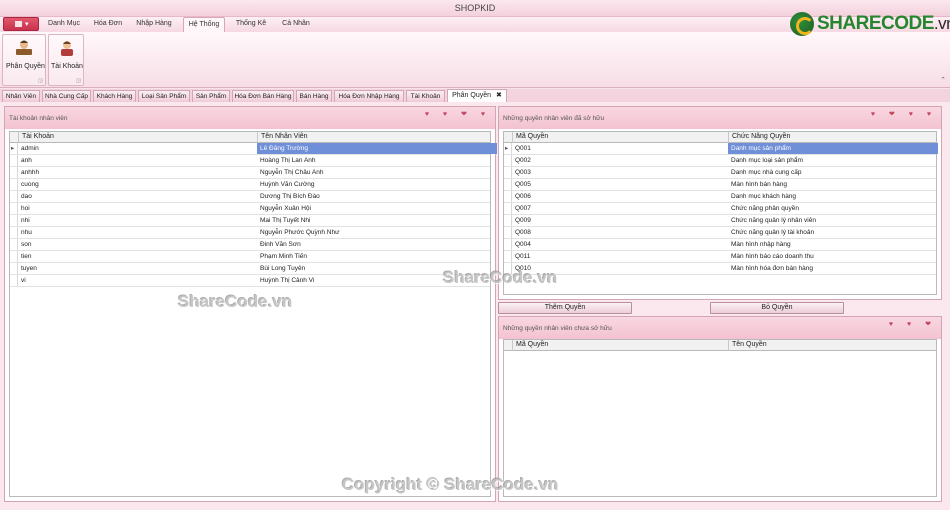 The image size is (950, 510). Describe the element at coordinates (833, 196) in the screenshot. I see `table-cell: Danh mục khách hàng` at that location.